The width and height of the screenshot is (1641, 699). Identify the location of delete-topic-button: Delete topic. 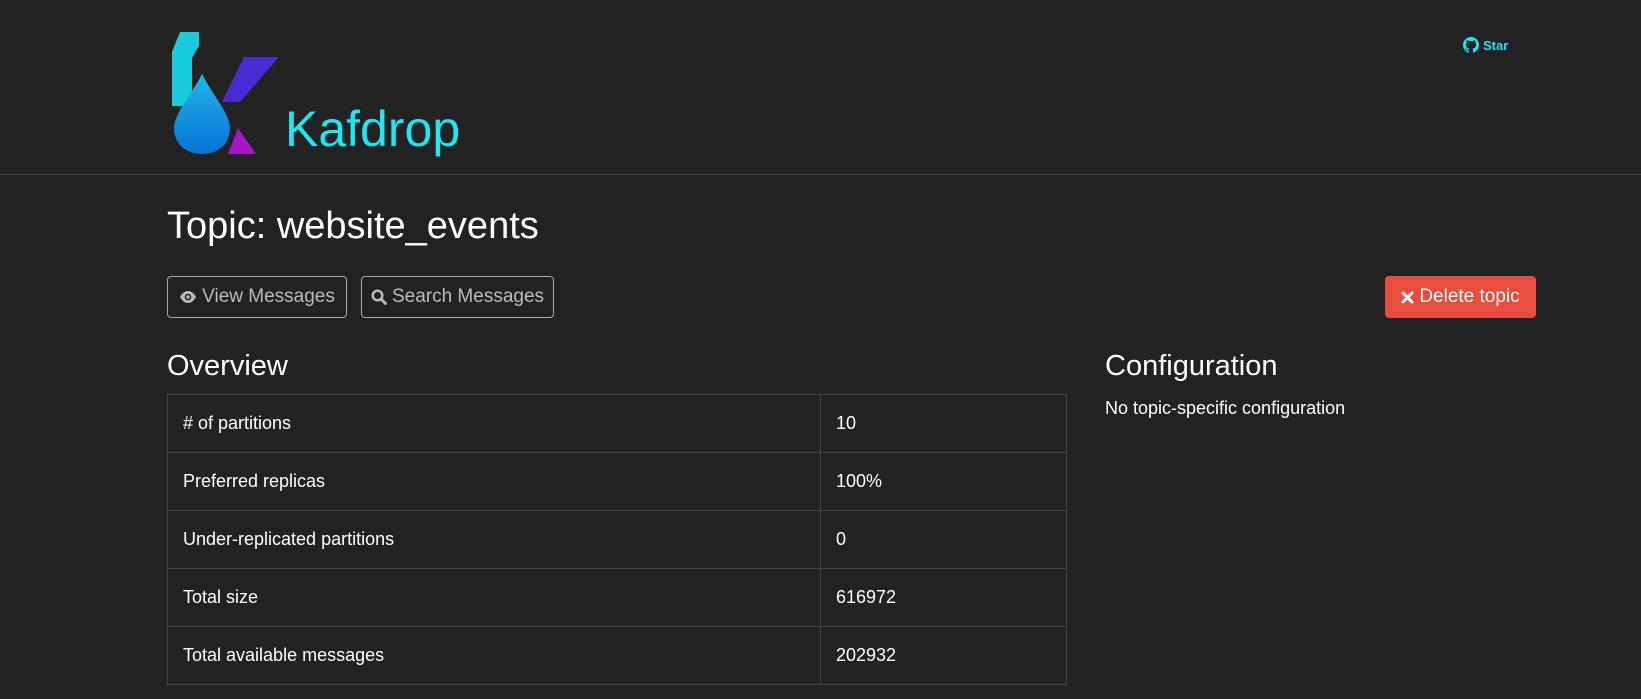
(1460, 297).